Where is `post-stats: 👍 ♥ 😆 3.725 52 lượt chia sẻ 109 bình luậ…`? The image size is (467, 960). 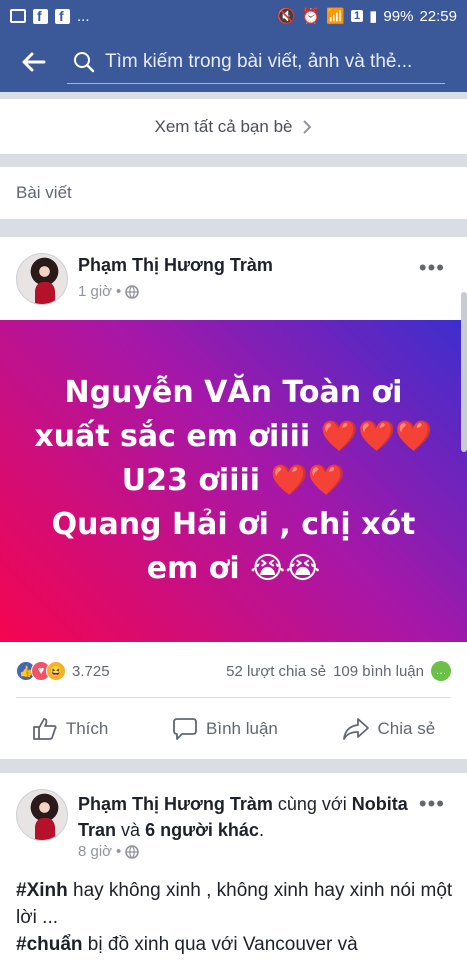 post-stats: 👍 ♥ 😆 3.725 52 lượt chia sẻ 109 bình luậ… is located at coordinates (233, 671).